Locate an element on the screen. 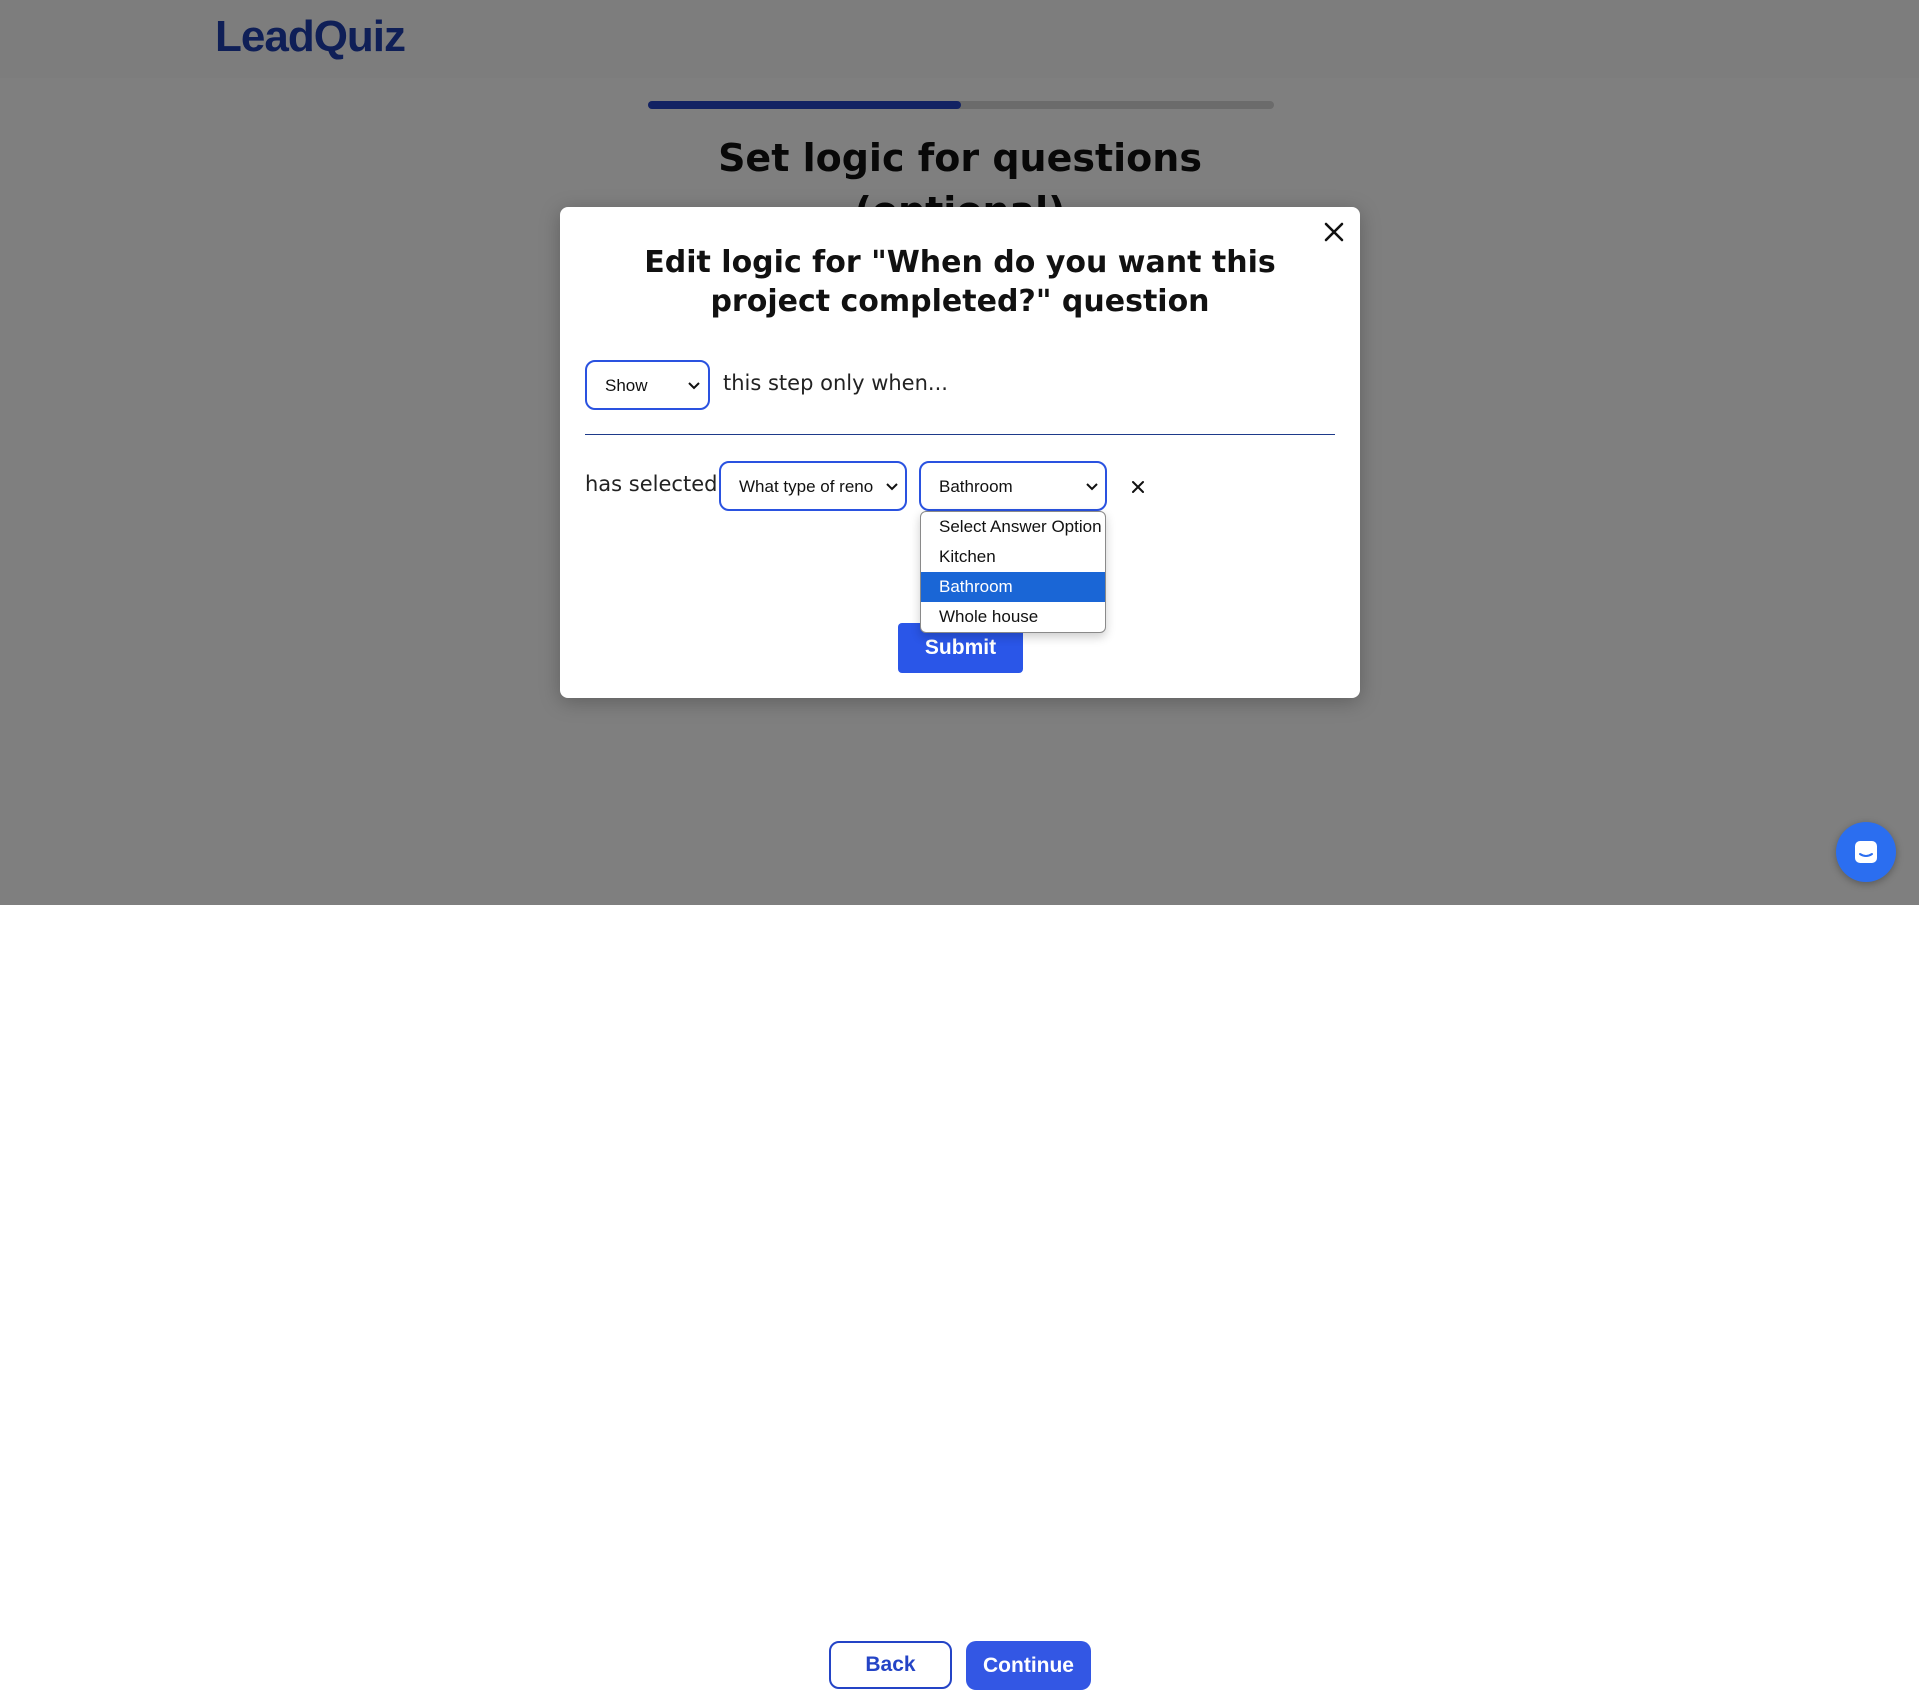  has-selected-label: has selected: is located at coordinates (655, 484).